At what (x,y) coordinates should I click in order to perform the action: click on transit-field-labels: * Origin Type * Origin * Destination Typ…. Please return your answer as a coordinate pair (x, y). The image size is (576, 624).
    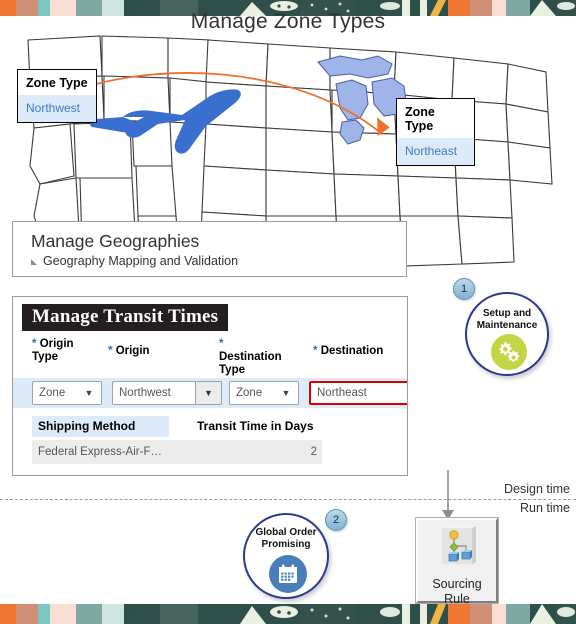
    Looking at the image, I should click on (210, 356).